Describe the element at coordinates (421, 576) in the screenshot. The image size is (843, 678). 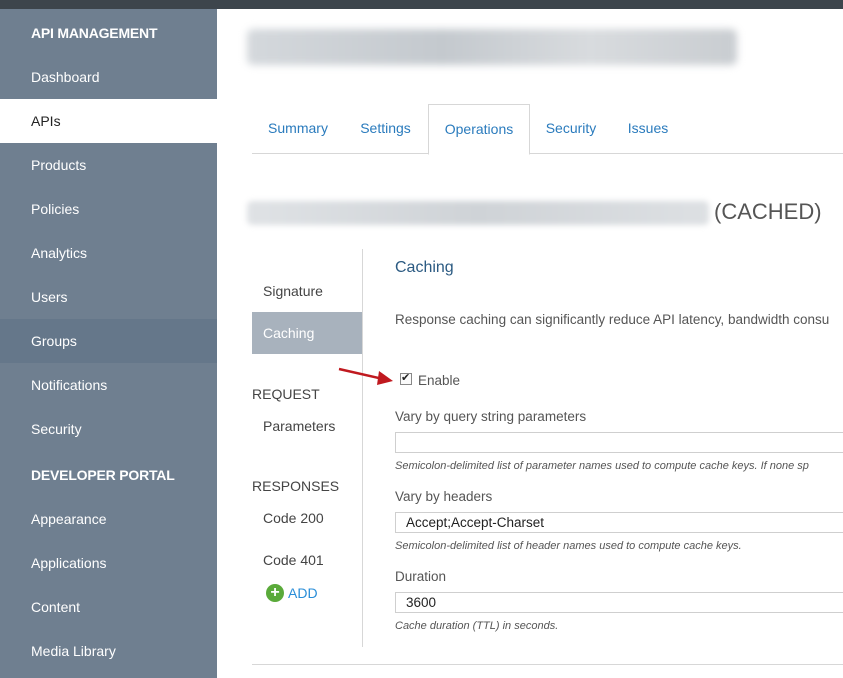
I see `duration-label: Duration` at that location.